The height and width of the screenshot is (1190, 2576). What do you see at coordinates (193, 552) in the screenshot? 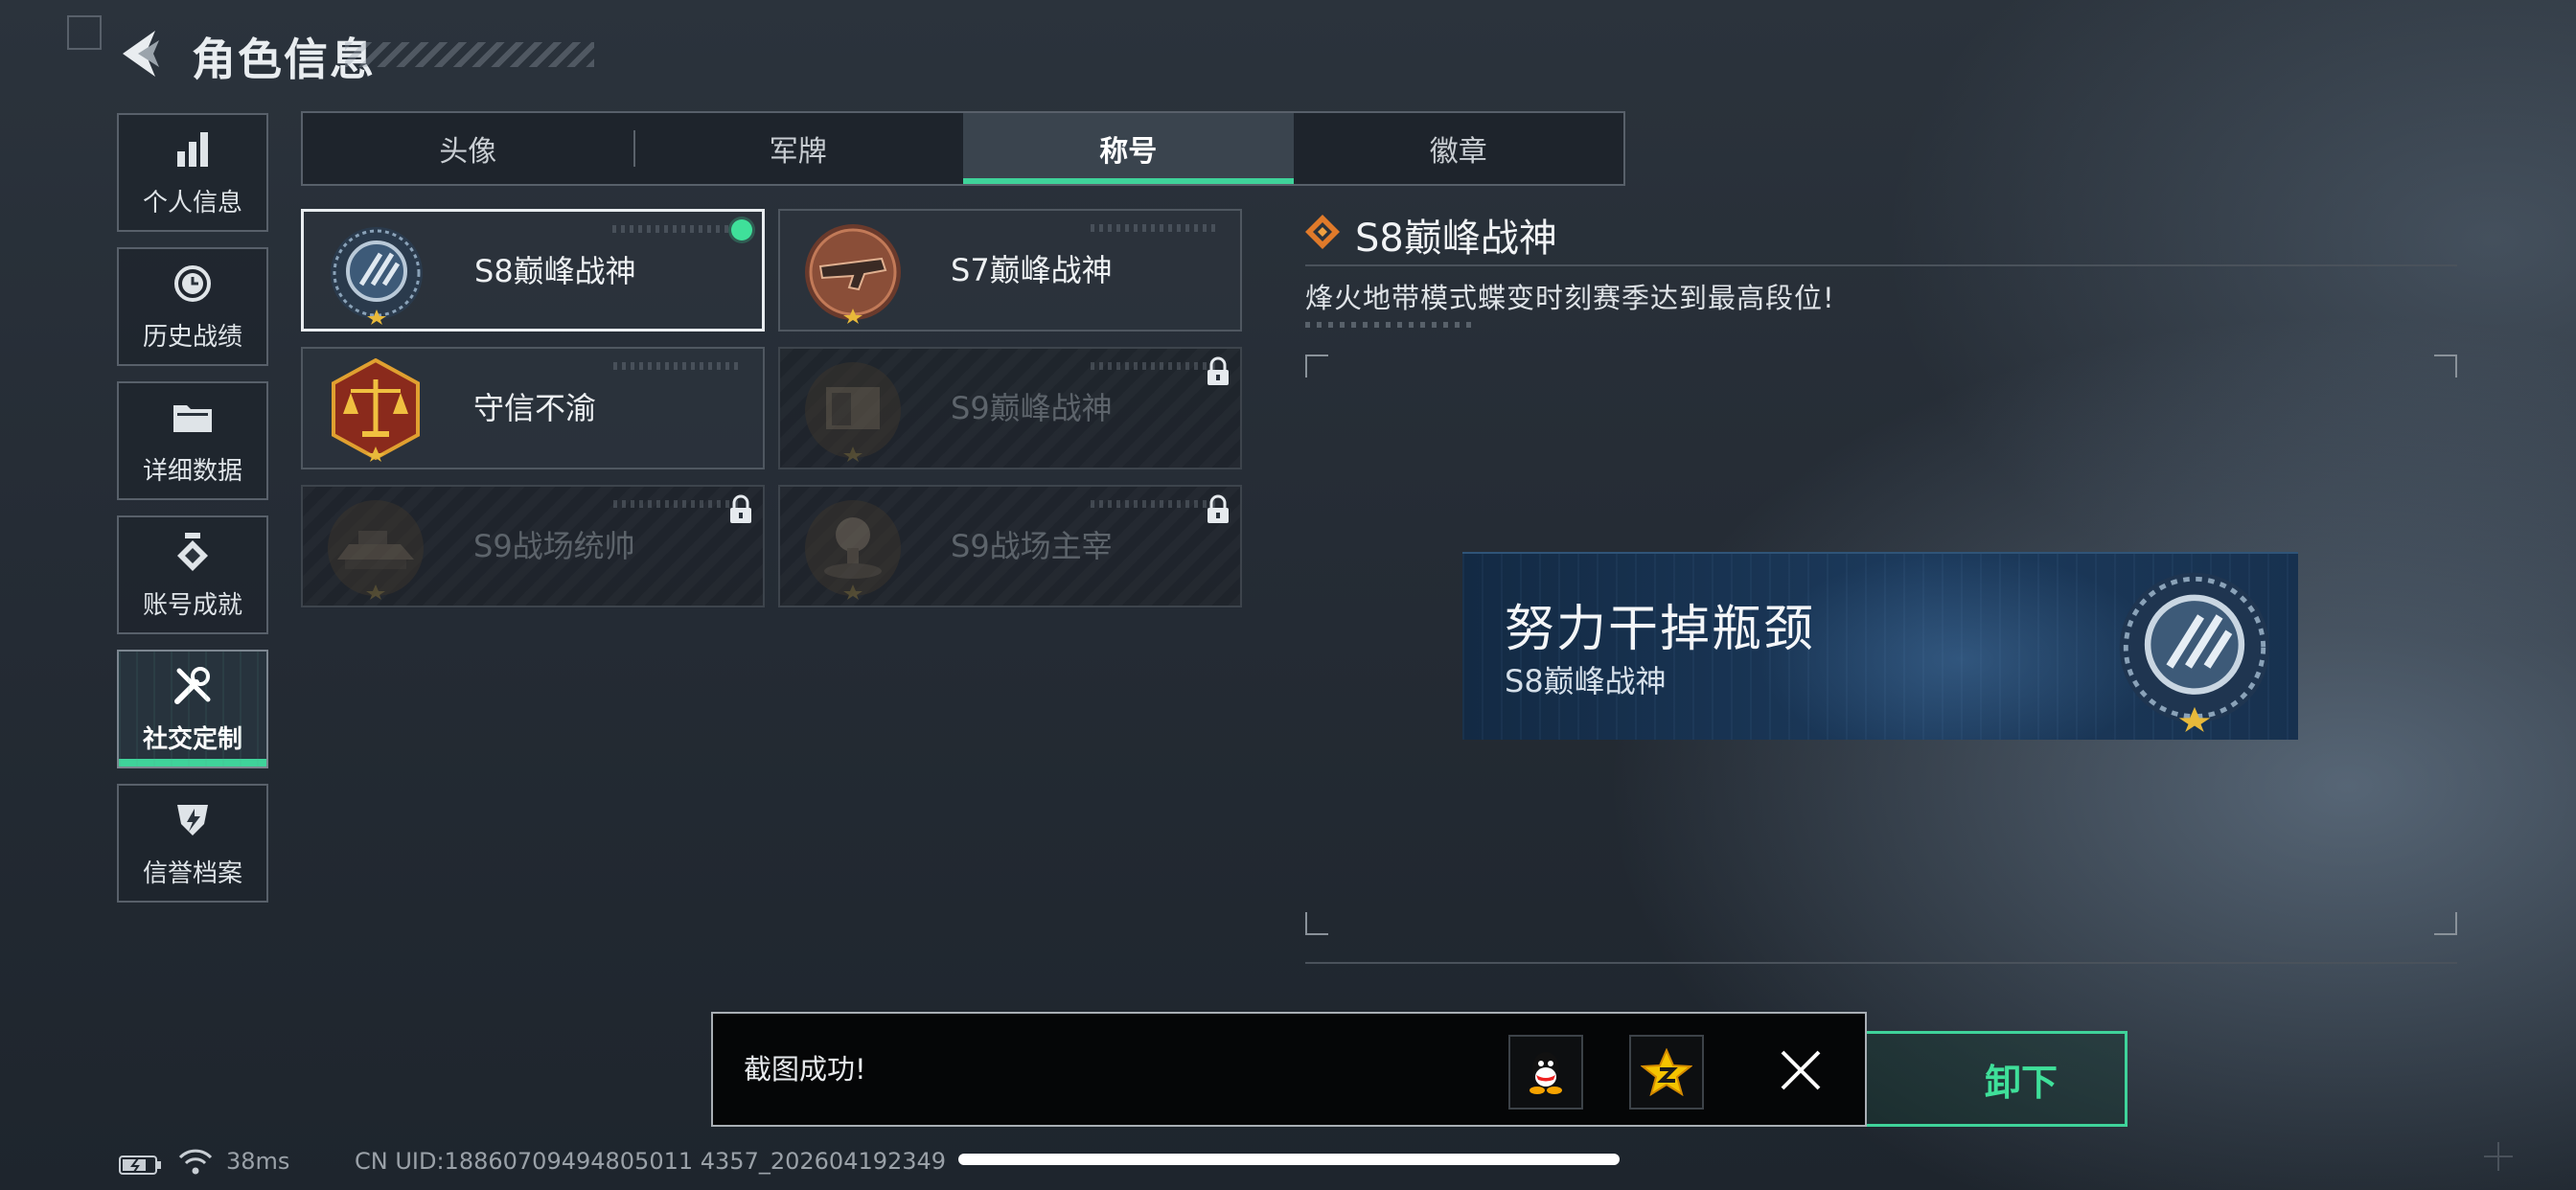
I see `achievement-icon` at bounding box center [193, 552].